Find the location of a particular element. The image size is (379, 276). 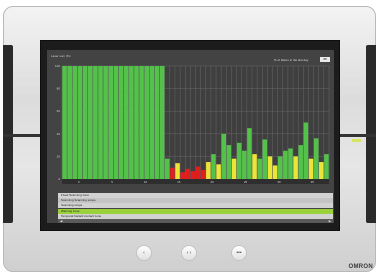

left-button: ‹ is located at coordinates (144, 253).